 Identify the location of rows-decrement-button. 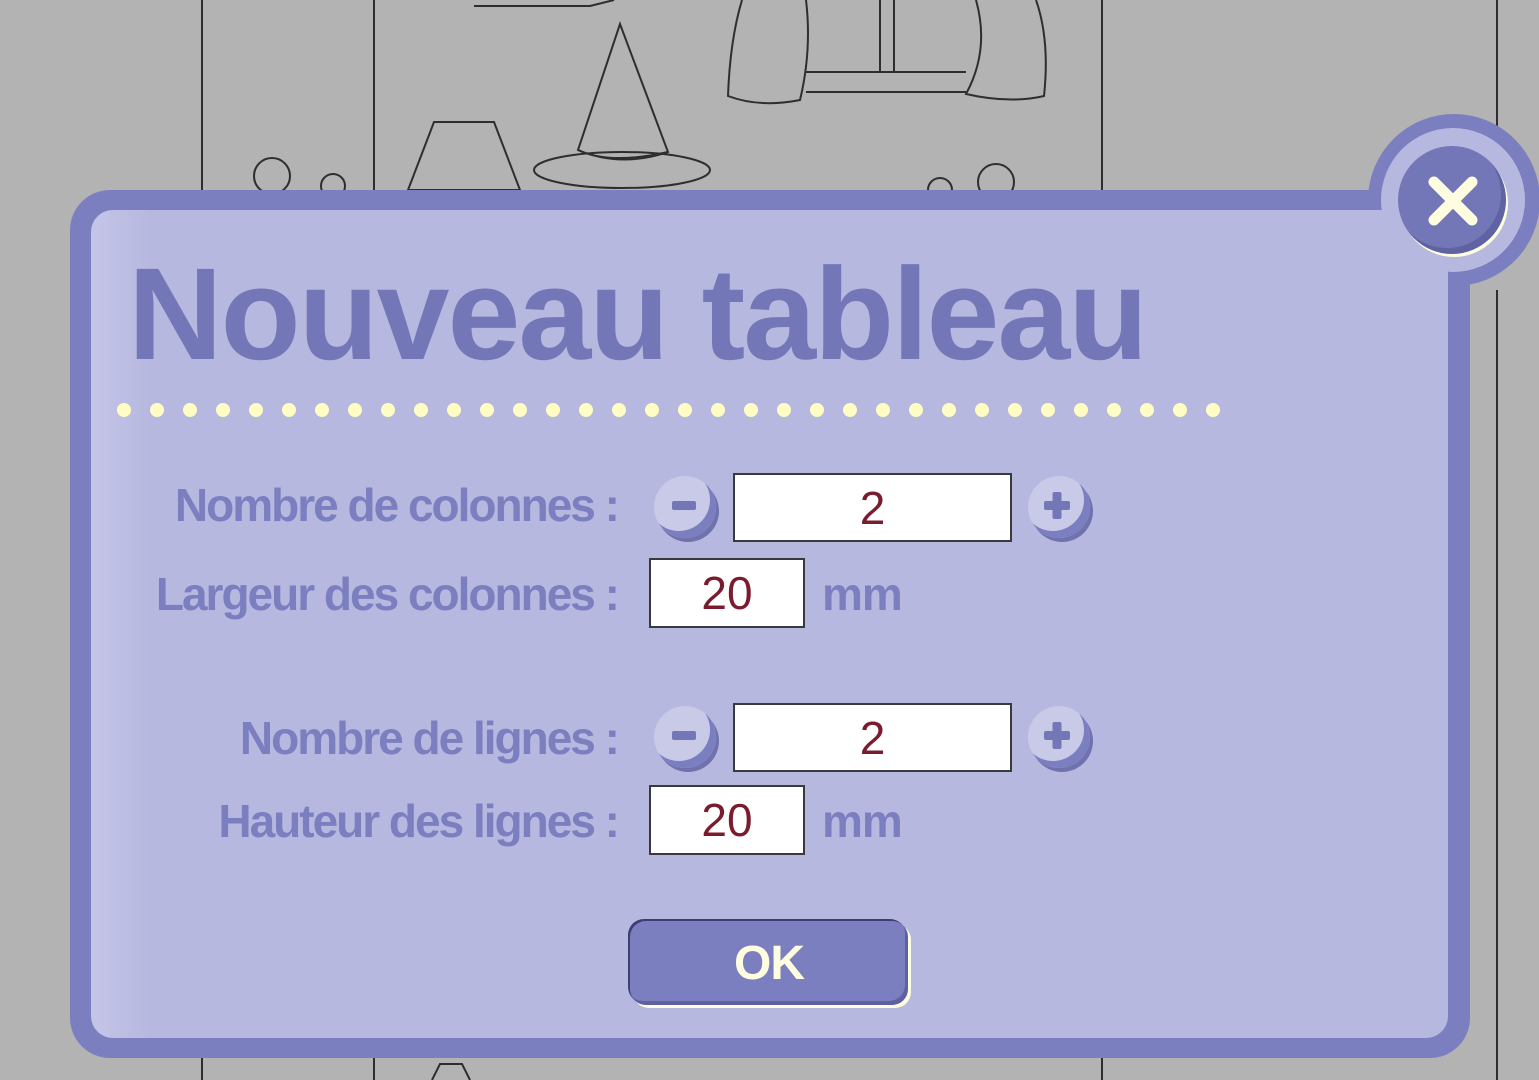
(685, 737).